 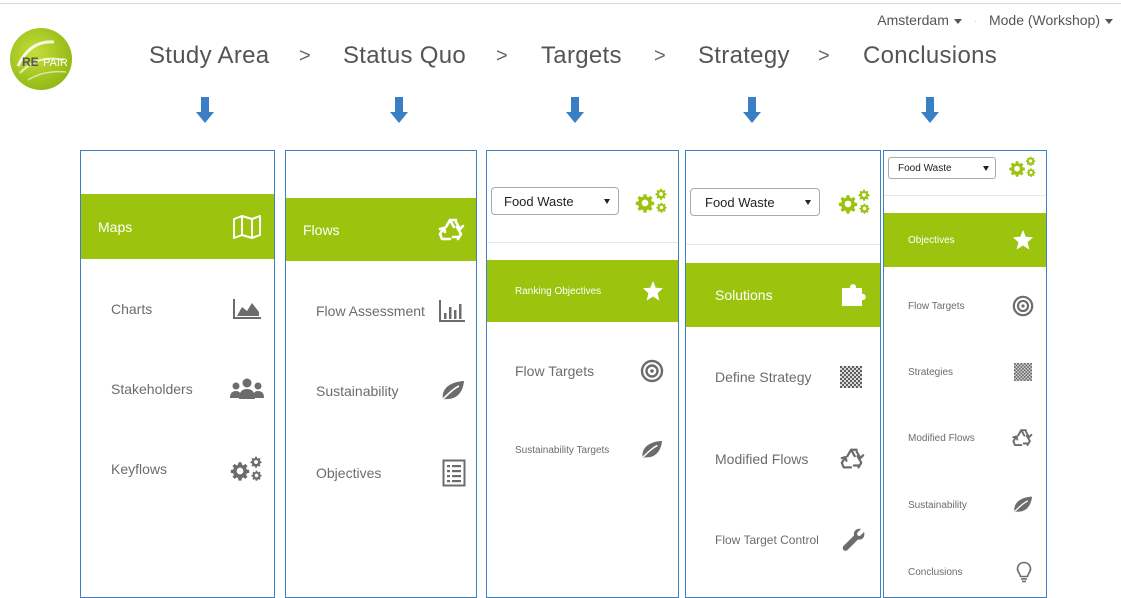 I want to click on repair-logo: RE PAIR, so click(x=41, y=59).